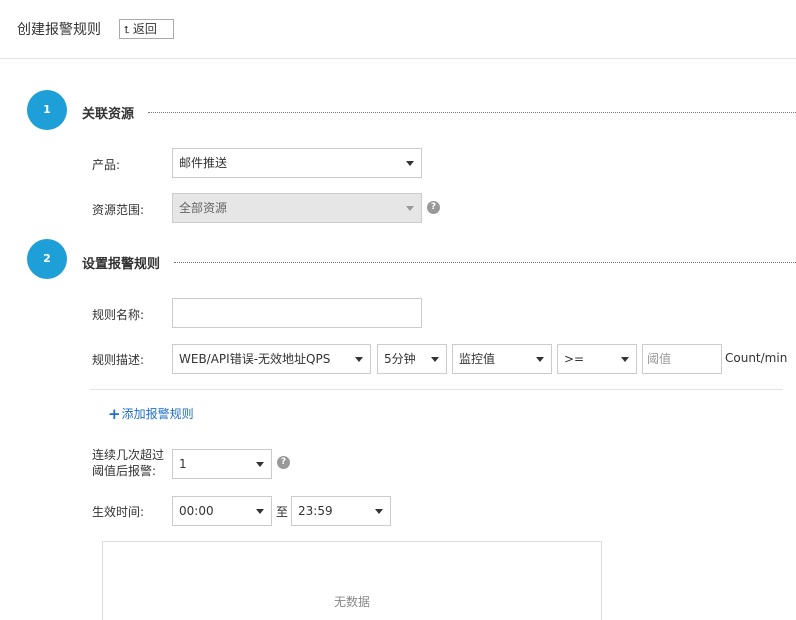  Describe the element at coordinates (121, 264) in the screenshot. I see `section-title-rules: 设置报警规则` at that location.